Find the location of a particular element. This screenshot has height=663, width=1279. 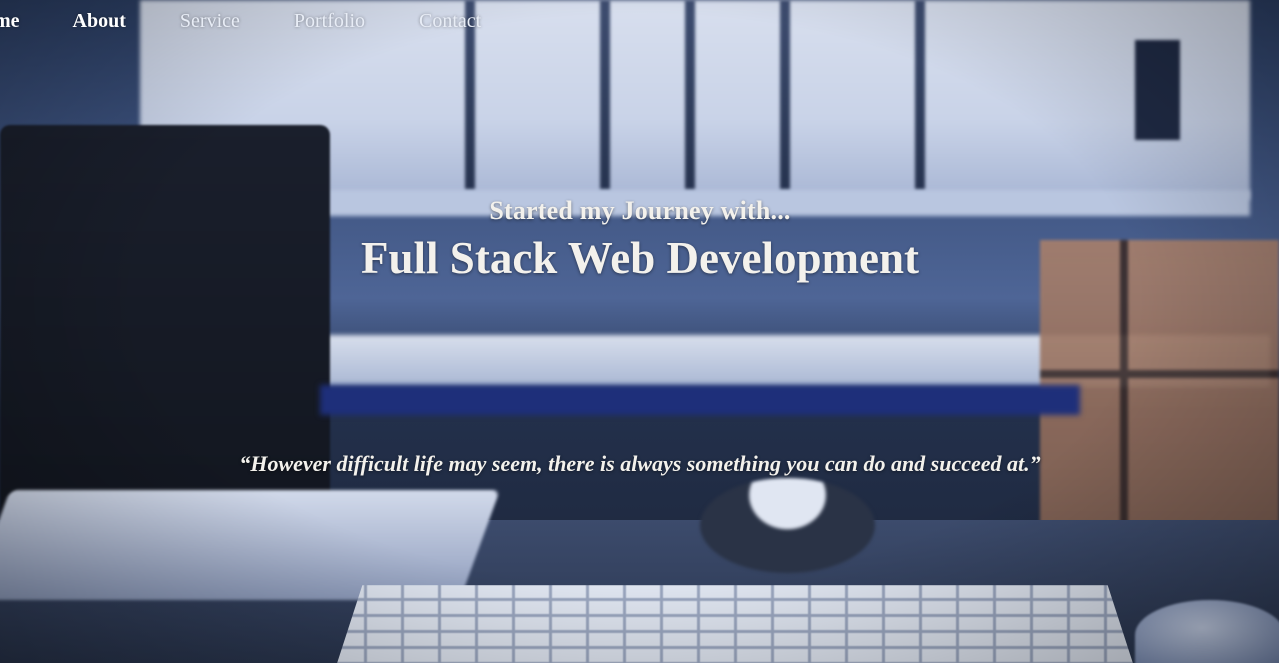

nav-item-home: me is located at coordinates (10, 21).